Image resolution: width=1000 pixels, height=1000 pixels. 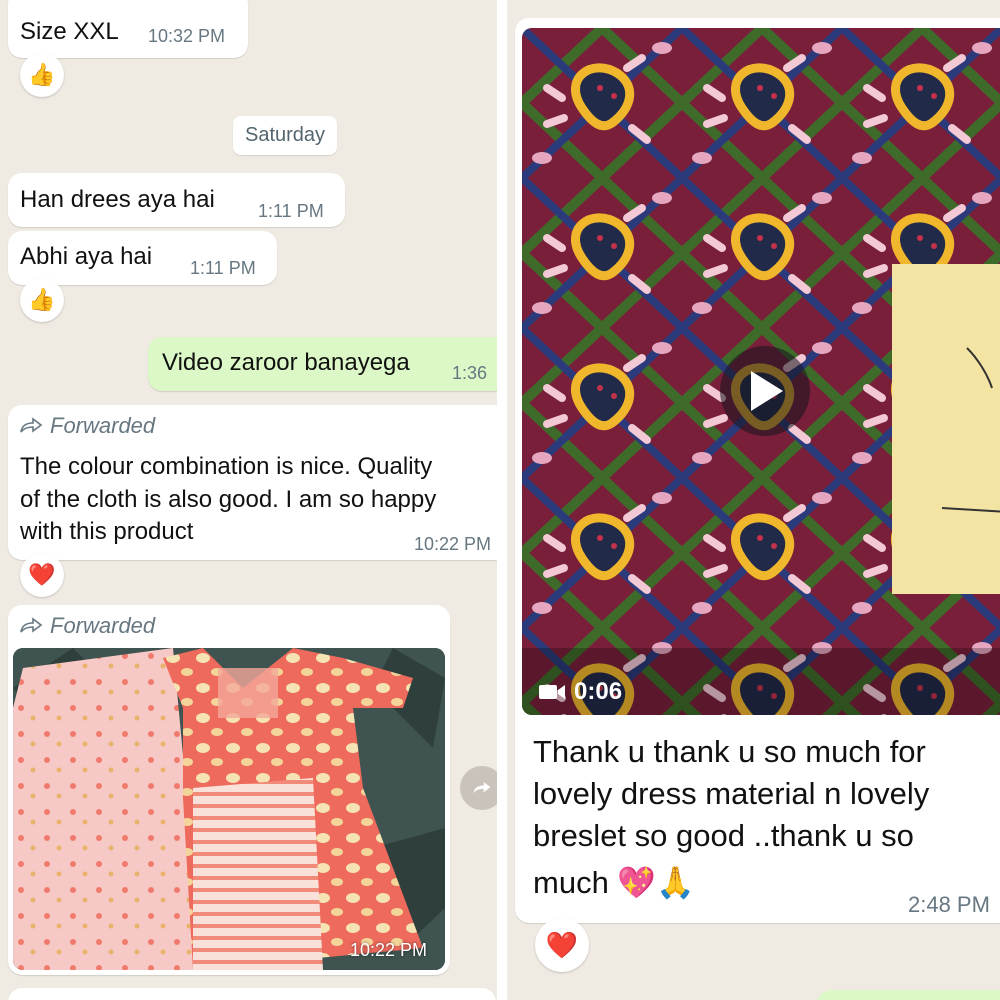 What do you see at coordinates (228, 499) in the screenshot?
I see `message-line: of the cloth is also good. I am so happy` at bounding box center [228, 499].